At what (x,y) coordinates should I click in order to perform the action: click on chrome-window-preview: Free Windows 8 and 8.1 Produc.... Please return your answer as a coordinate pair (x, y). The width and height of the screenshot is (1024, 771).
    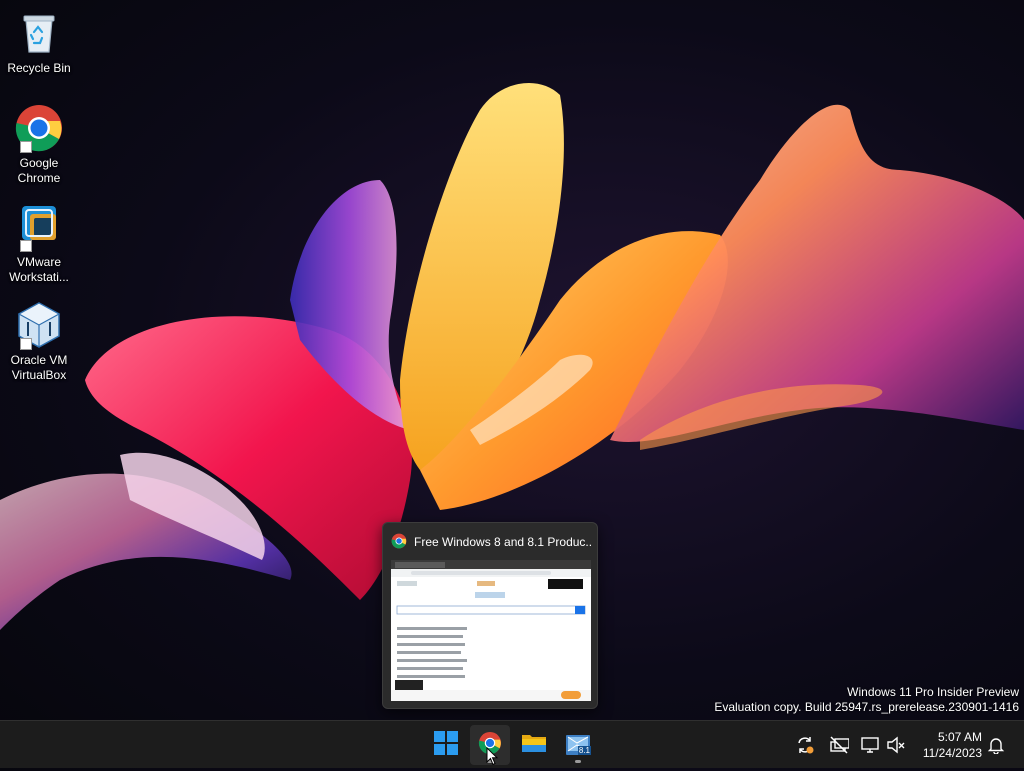
    Looking at the image, I should click on (490, 615).